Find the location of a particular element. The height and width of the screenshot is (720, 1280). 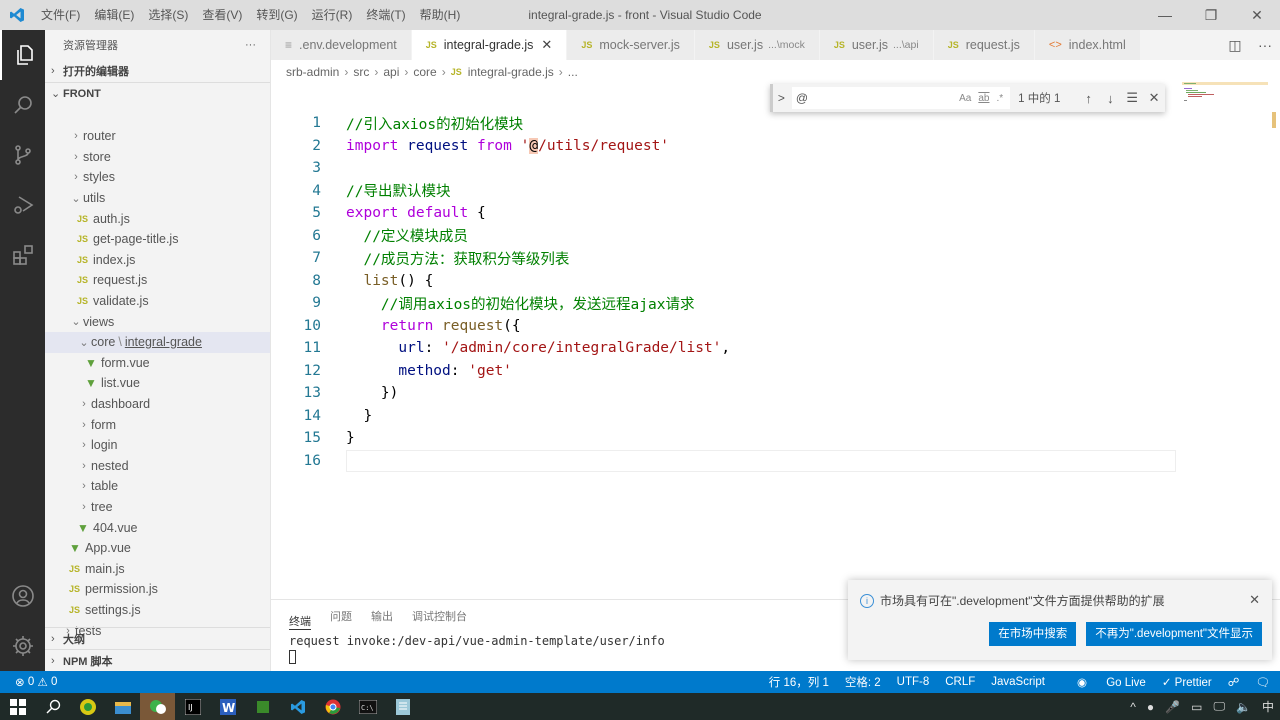

menu-file: 文件(F) is located at coordinates (60, 15).